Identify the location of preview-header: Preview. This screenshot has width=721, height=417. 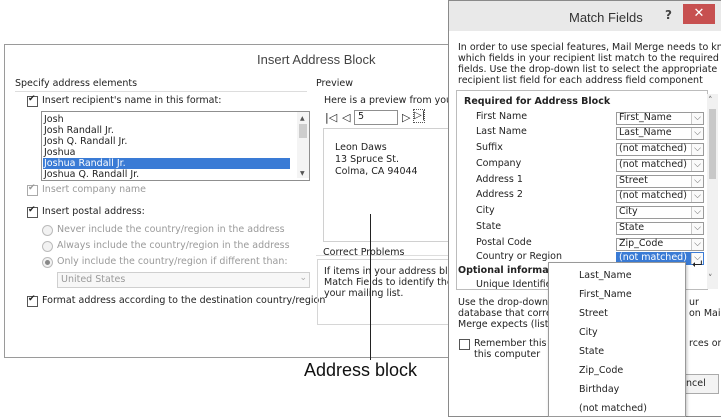
(334, 83).